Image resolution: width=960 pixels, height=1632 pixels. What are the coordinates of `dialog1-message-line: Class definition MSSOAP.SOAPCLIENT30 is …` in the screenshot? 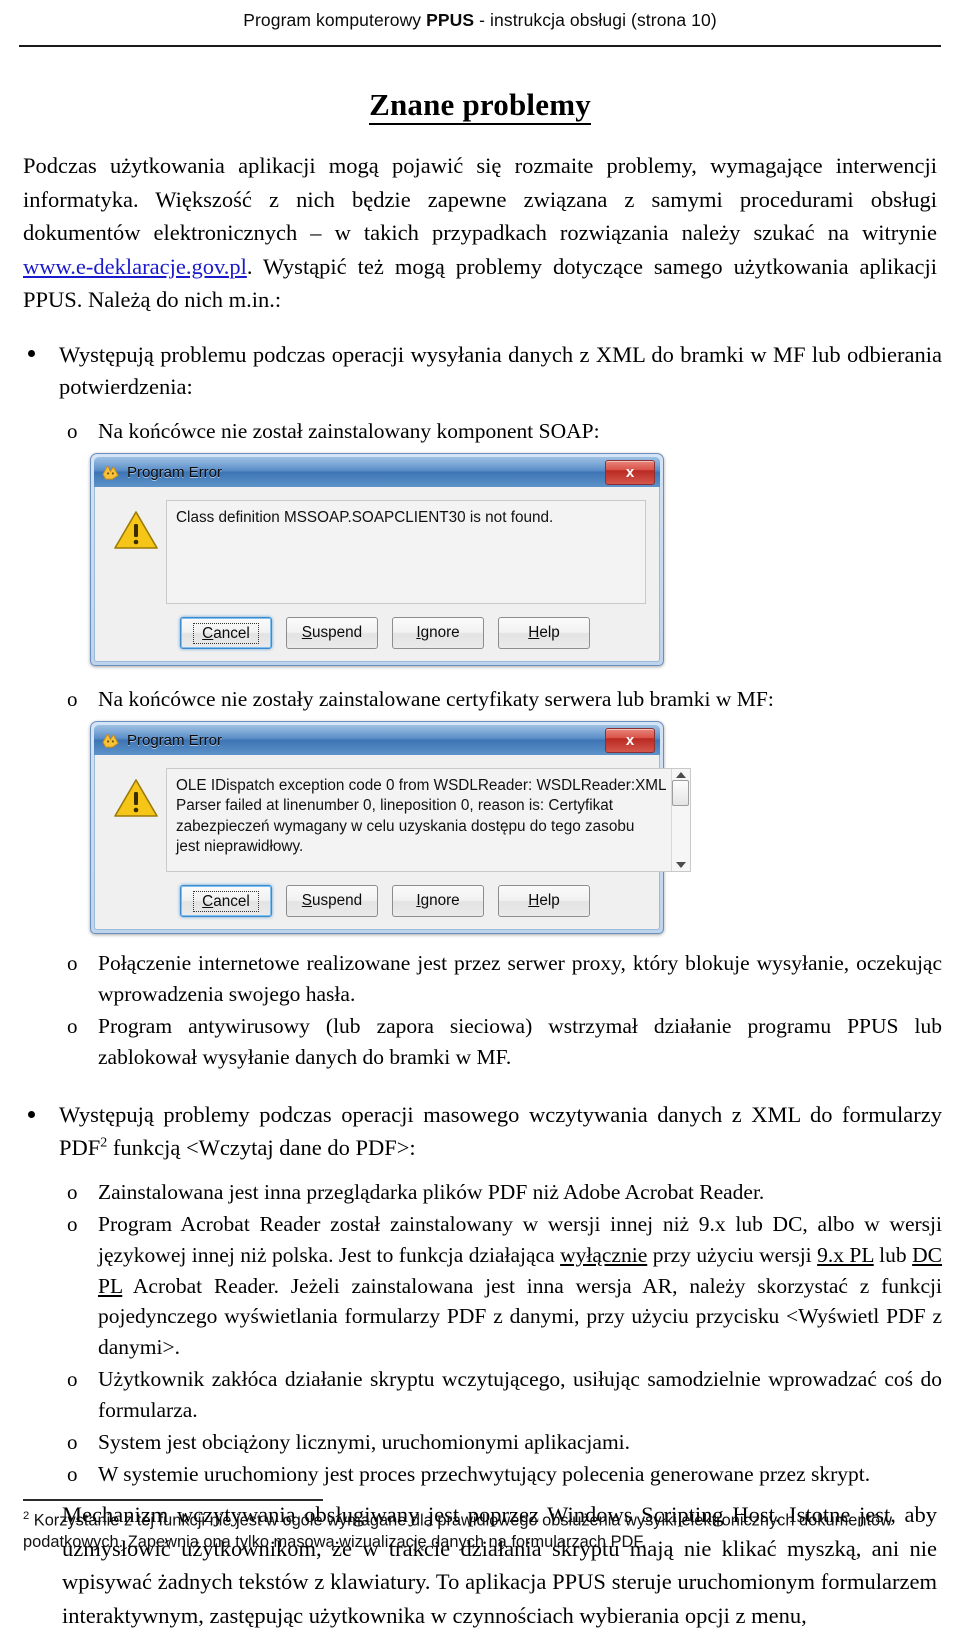 It's located at (365, 518).